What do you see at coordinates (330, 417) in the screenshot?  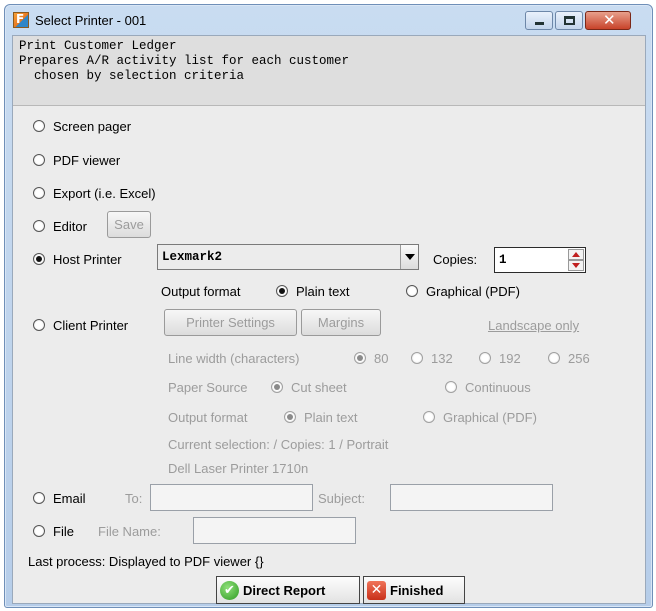 I see `client-plain-text-label: Plain text` at bounding box center [330, 417].